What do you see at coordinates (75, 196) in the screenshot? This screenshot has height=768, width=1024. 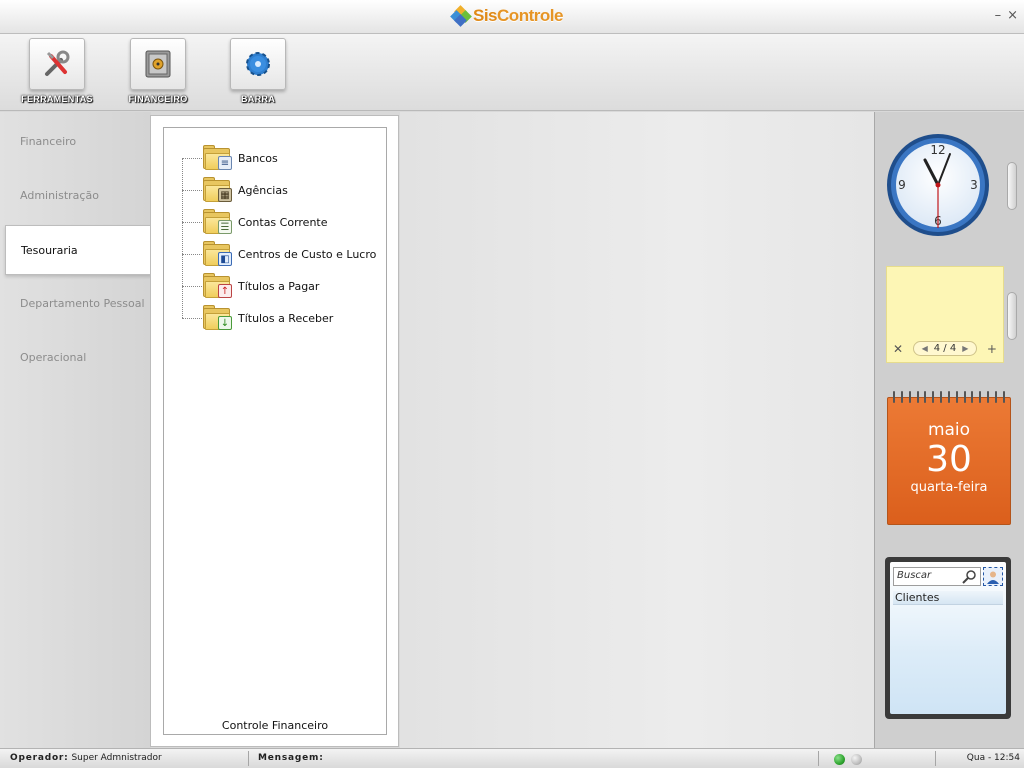 I see `nav-item-administracao: Administração` at bounding box center [75, 196].